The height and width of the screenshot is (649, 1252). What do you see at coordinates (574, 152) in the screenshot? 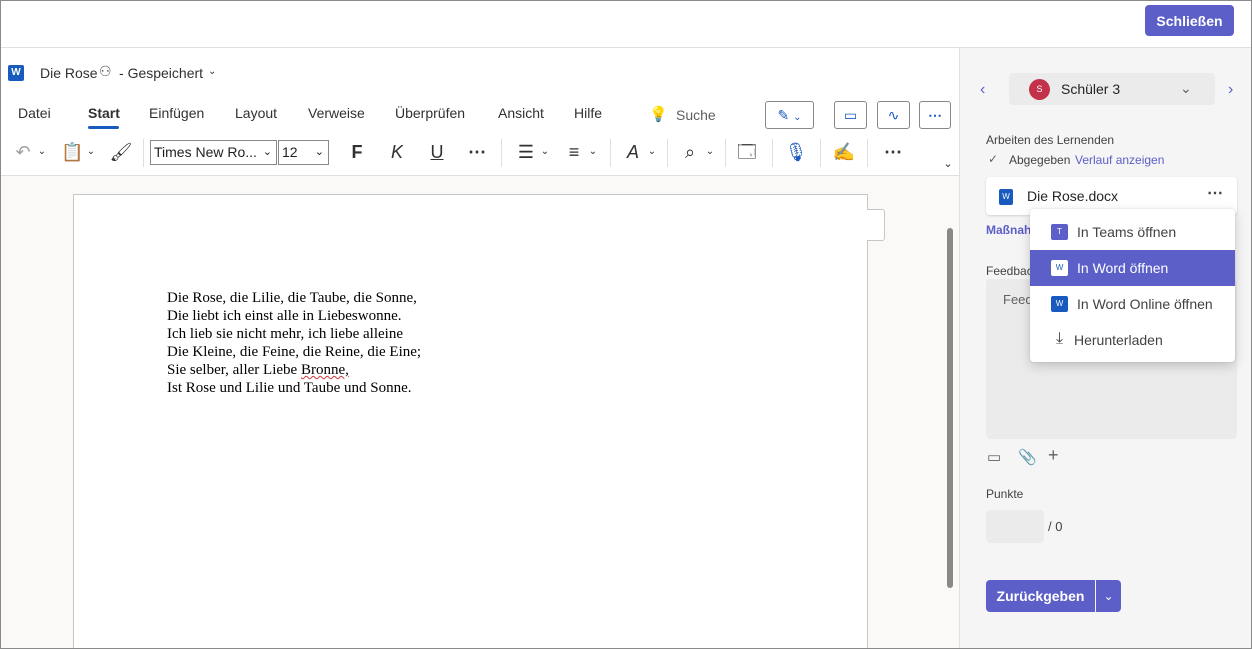
I see `align-icon: ≡` at bounding box center [574, 152].